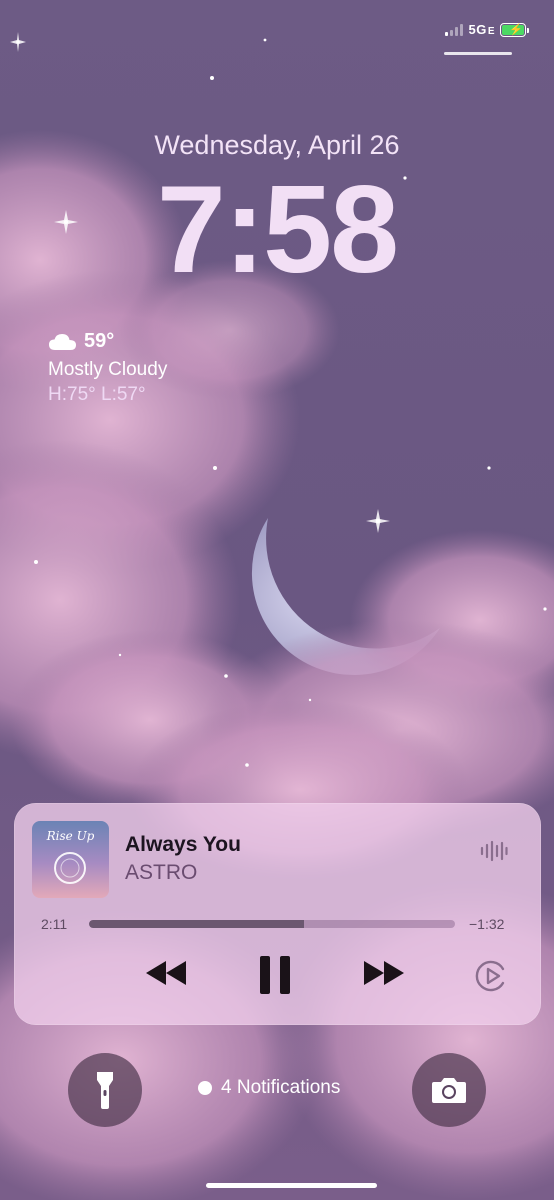  Describe the element at coordinates (205, 1088) in the screenshot. I see `notification-dot-icon` at that location.